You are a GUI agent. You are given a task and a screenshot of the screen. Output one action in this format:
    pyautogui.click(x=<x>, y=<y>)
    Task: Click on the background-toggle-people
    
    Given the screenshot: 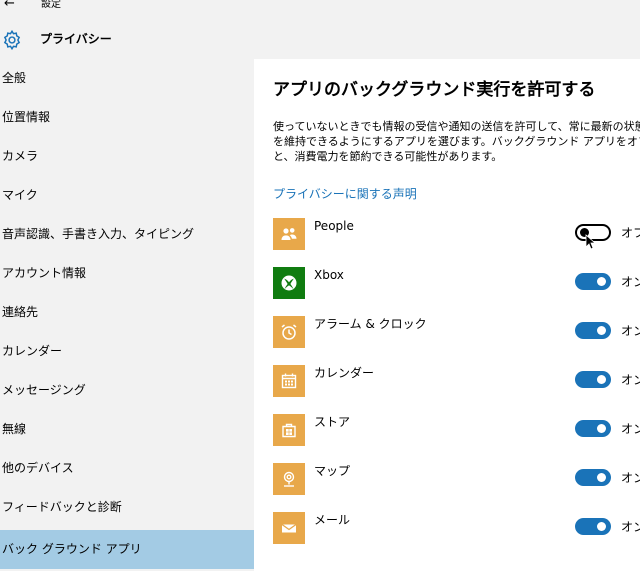 What is the action you would take?
    pyautogui.click(x=593, y=237)
    